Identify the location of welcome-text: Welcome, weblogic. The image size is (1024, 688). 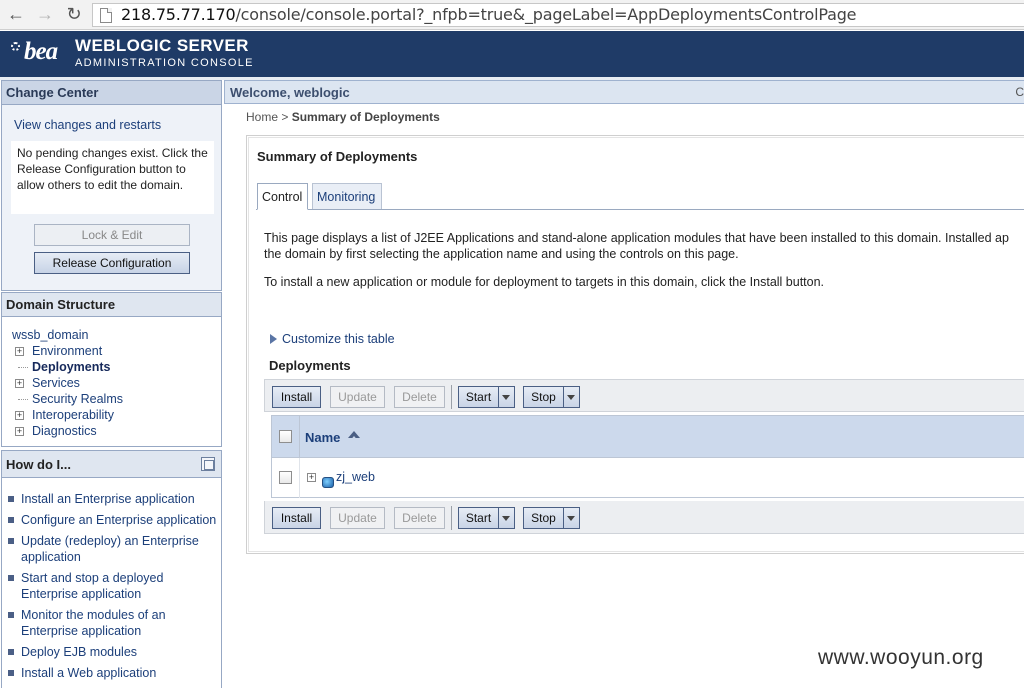
(290, 92).